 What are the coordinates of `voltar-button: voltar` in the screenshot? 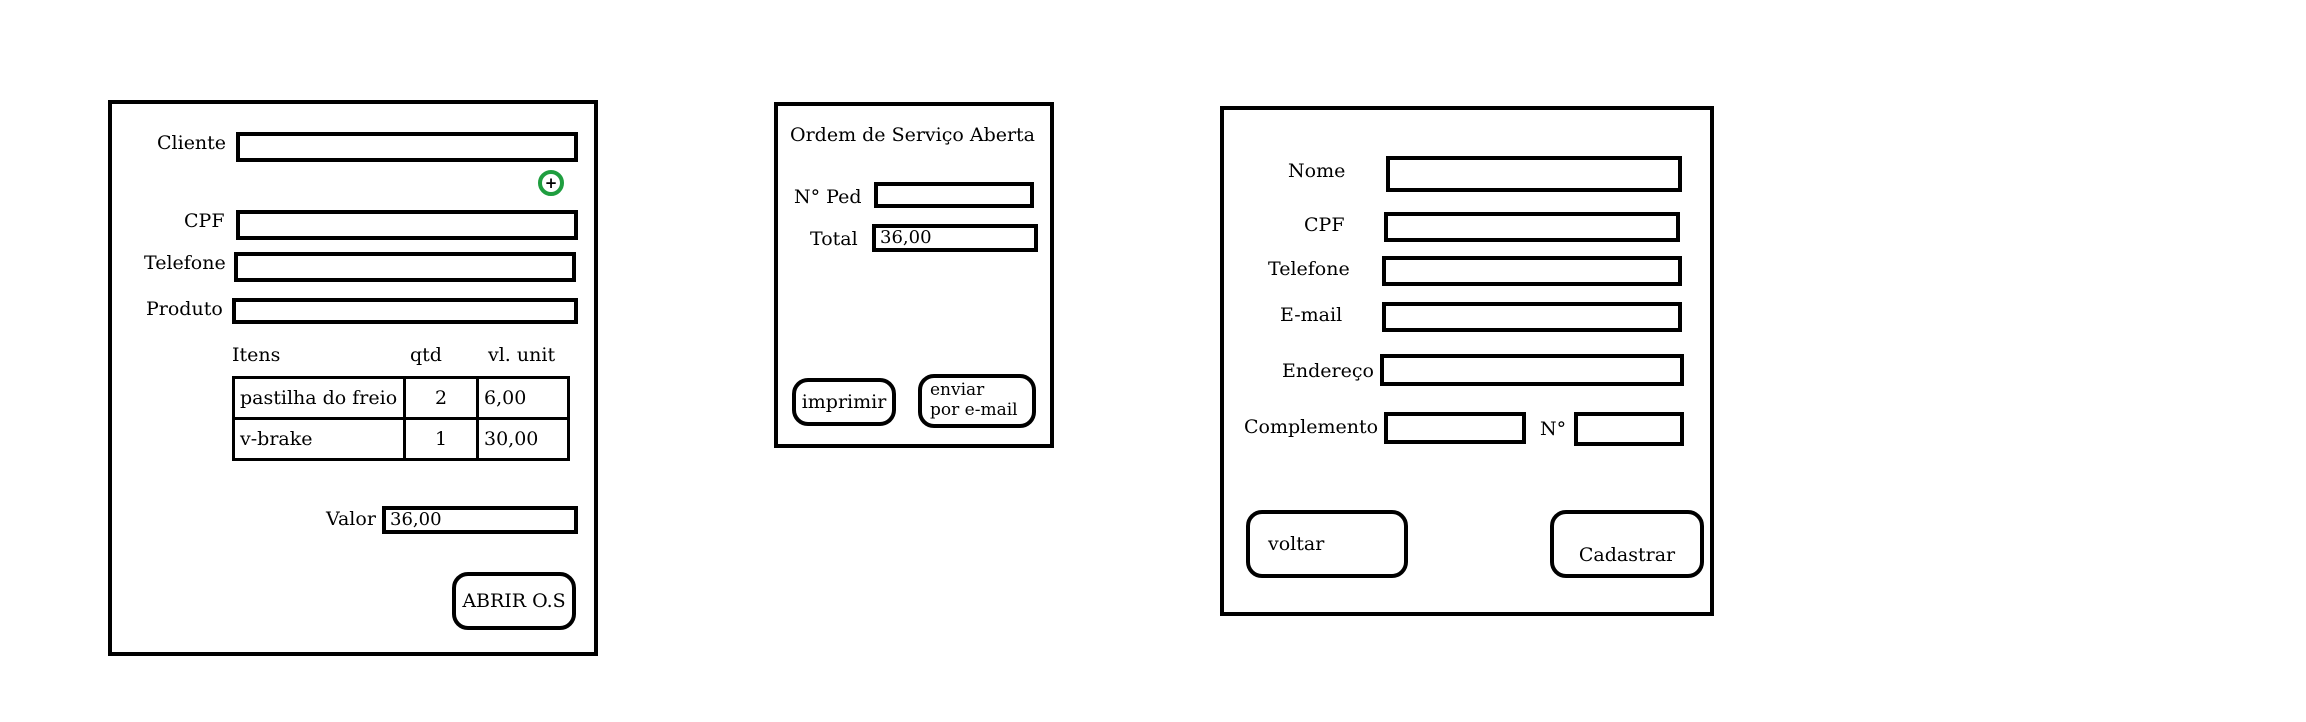 It's located at (1327, 544).